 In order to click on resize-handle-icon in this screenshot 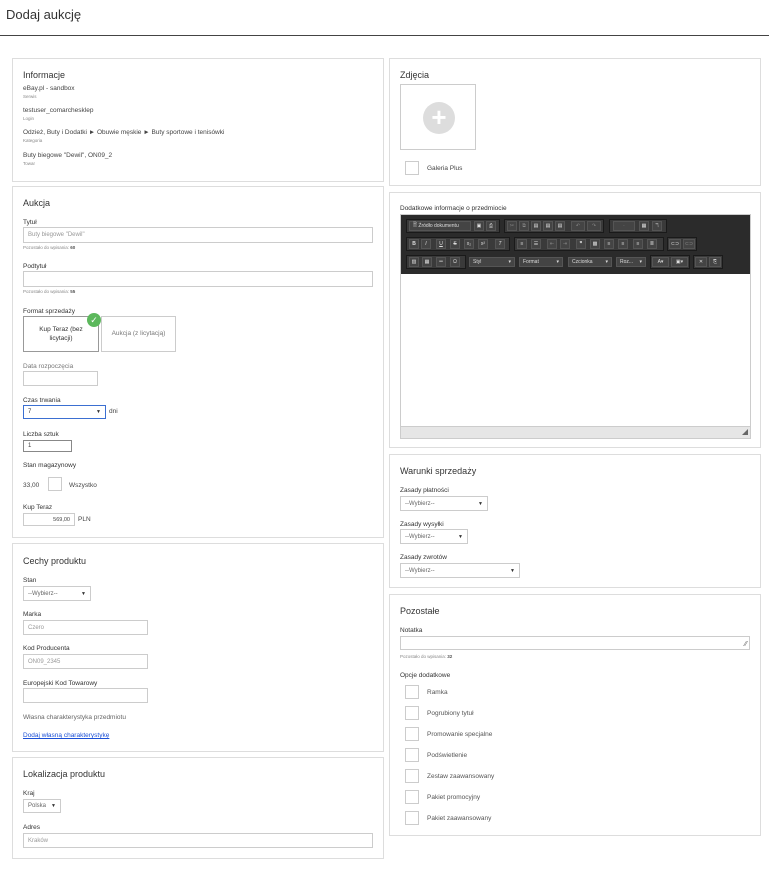, I will do `click(745, 432)`.